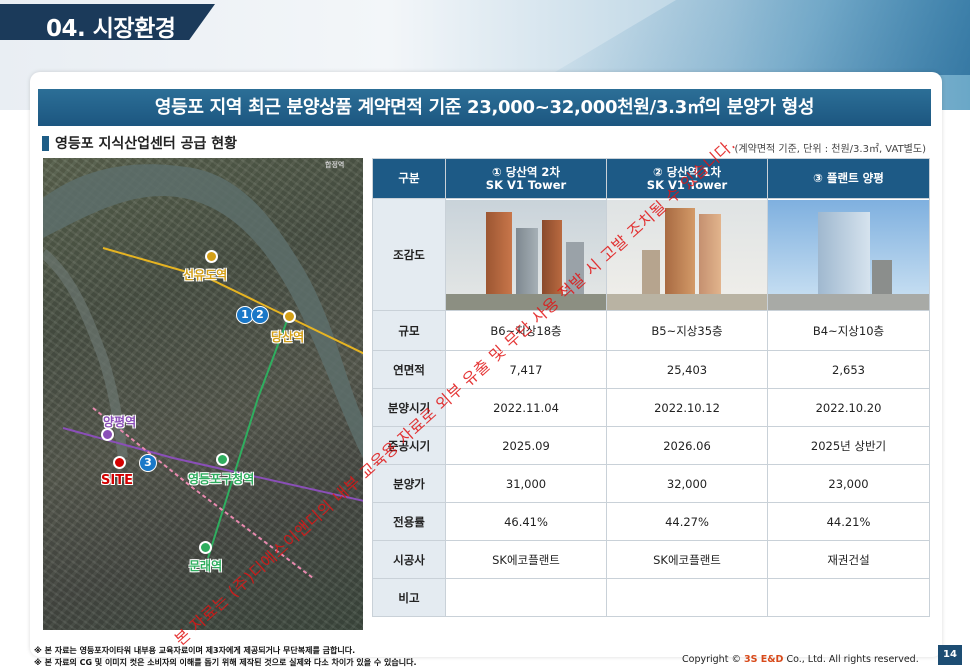 The width and height of the screenshot is (970, 671). What do you see at coordinates (526, 184) in the screenshot?
I see `header-col-1-line2: SK V1 Tower` at bounding box center [526, 184].